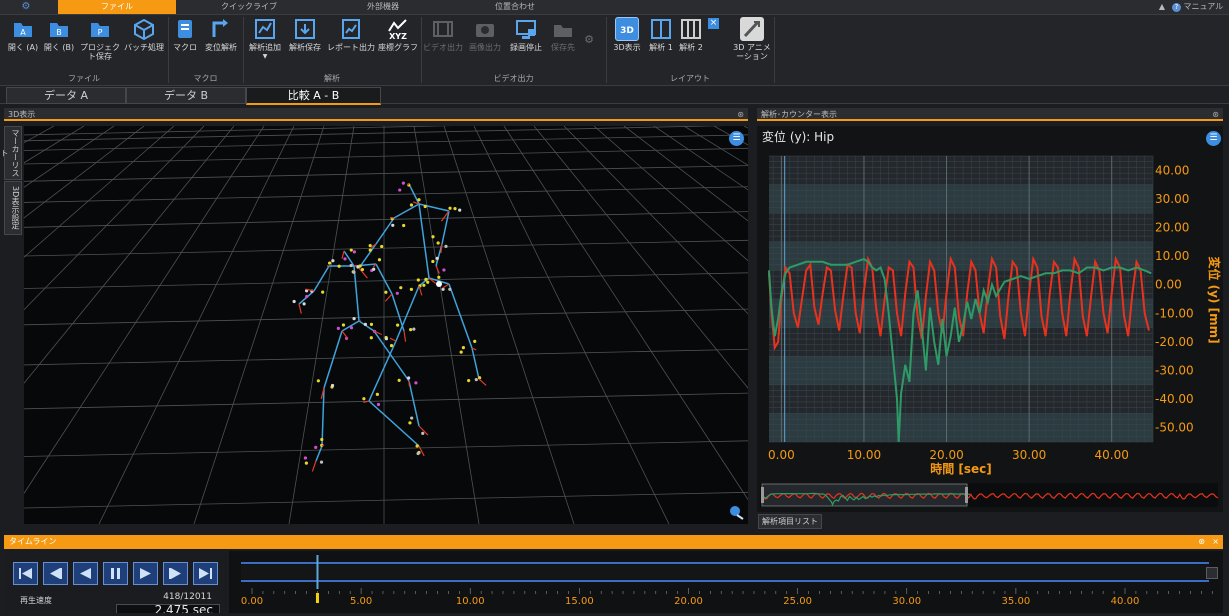 The width and height of the screenshot is (1229, 616). Describe the element at coordinates (1174, 428) in the screenshot. I see `y-tick-label: -50.00` at that location.